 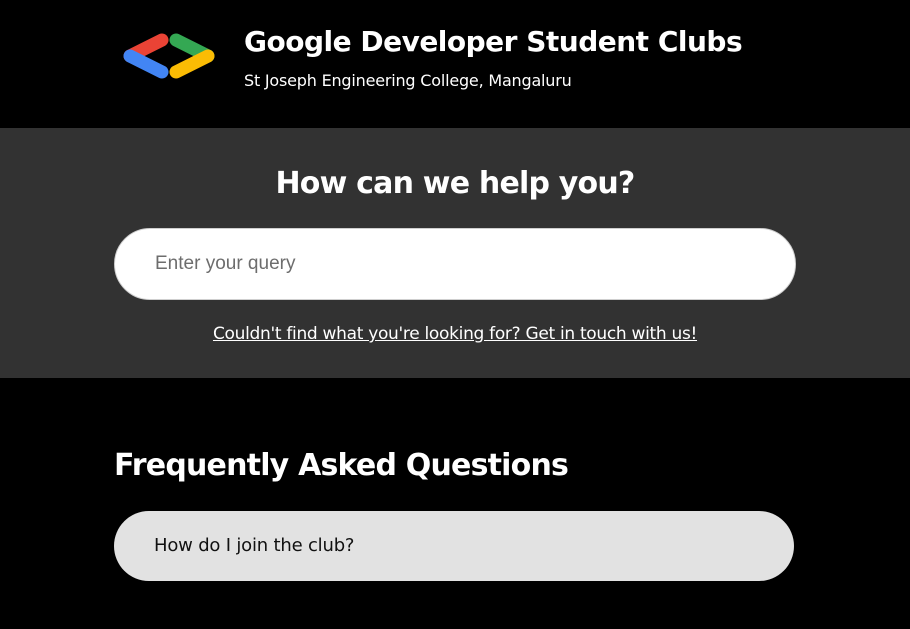 I want to click on logo-blue-stroke, so click(x=146, y=64).